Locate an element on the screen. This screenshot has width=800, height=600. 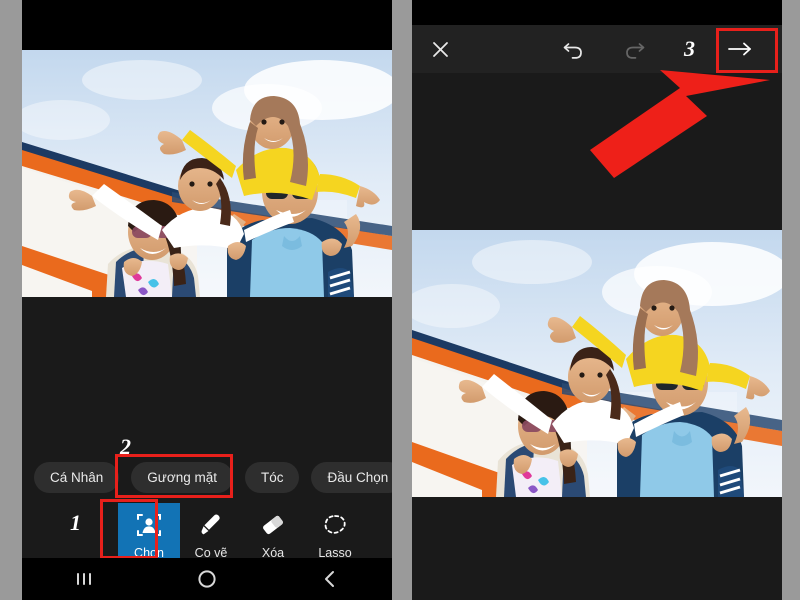
eraser-icon is located at coordinates (273, 525).